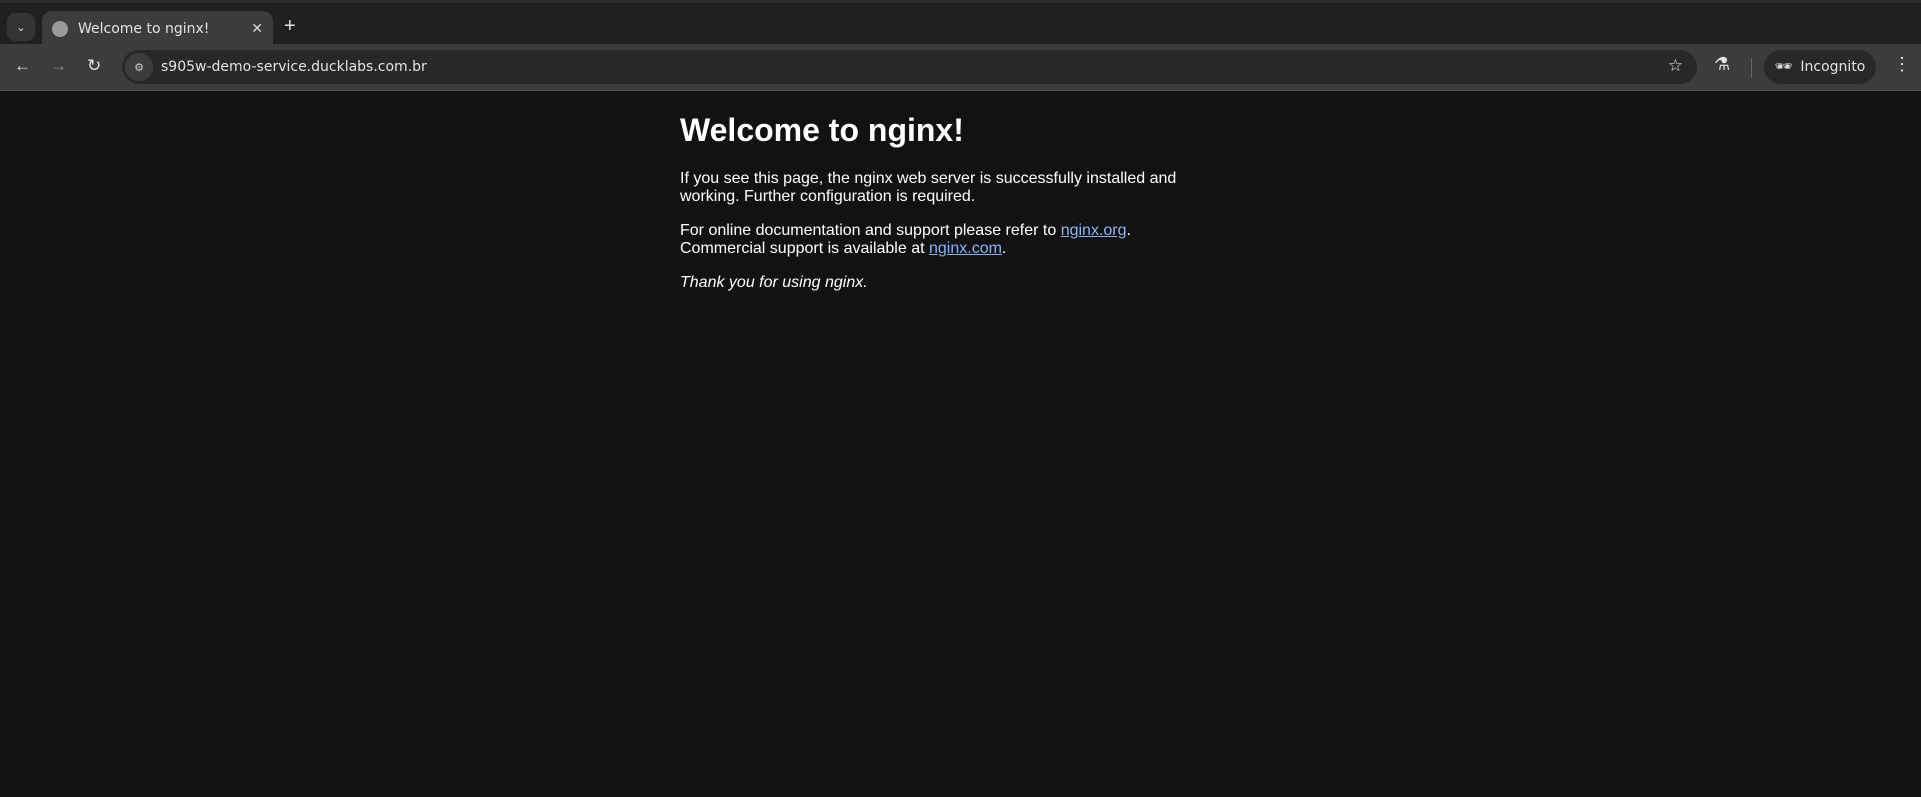 This screenshot has height=797, width=1921. What do you see at coordinates (804, 248) in the screenshot?
I see `support-text: Commercial support is available at` at bounding box center [804, 248].